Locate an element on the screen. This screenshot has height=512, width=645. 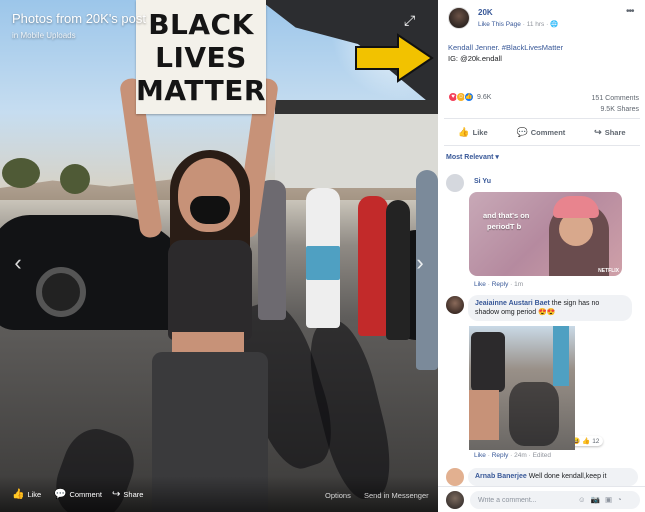
viewer-title: Photos from 20K's post is located at coordinates (79, 18).